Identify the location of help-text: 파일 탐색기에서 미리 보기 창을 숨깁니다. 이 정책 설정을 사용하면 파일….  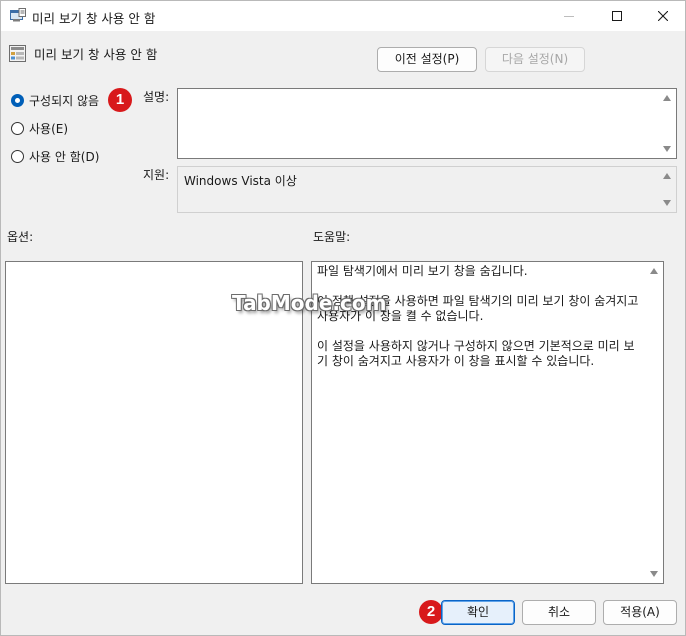
(478, 316).